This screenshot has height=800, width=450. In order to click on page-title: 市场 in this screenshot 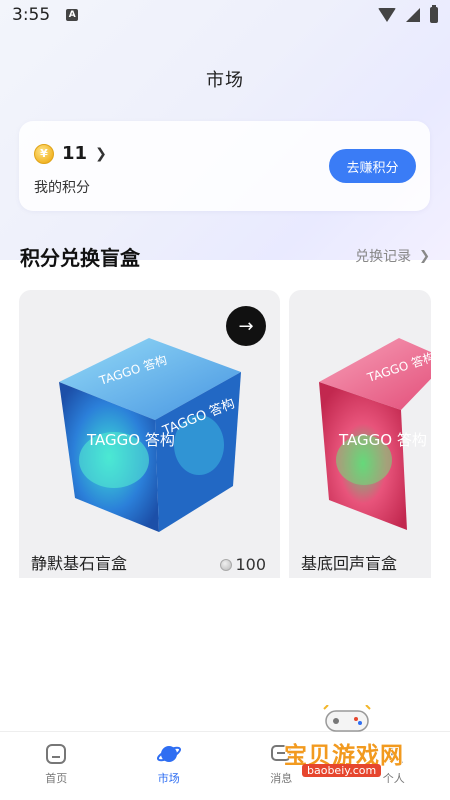, I will do `click(225, 80)`.